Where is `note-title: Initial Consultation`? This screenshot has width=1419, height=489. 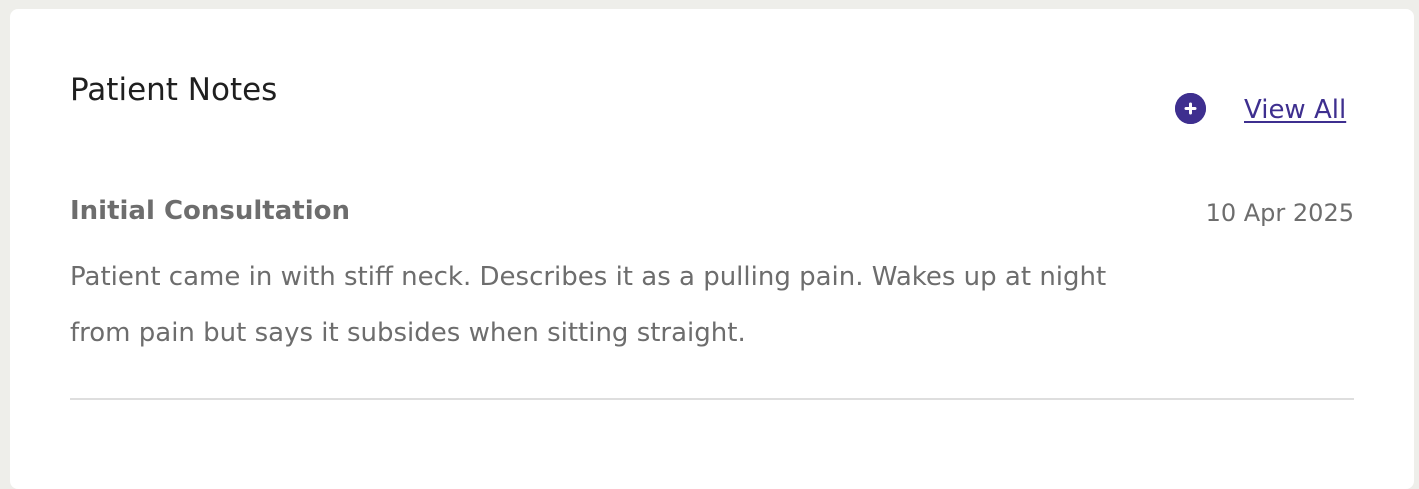 note-title: Initial Consultation is located at coordinates (210, 211).